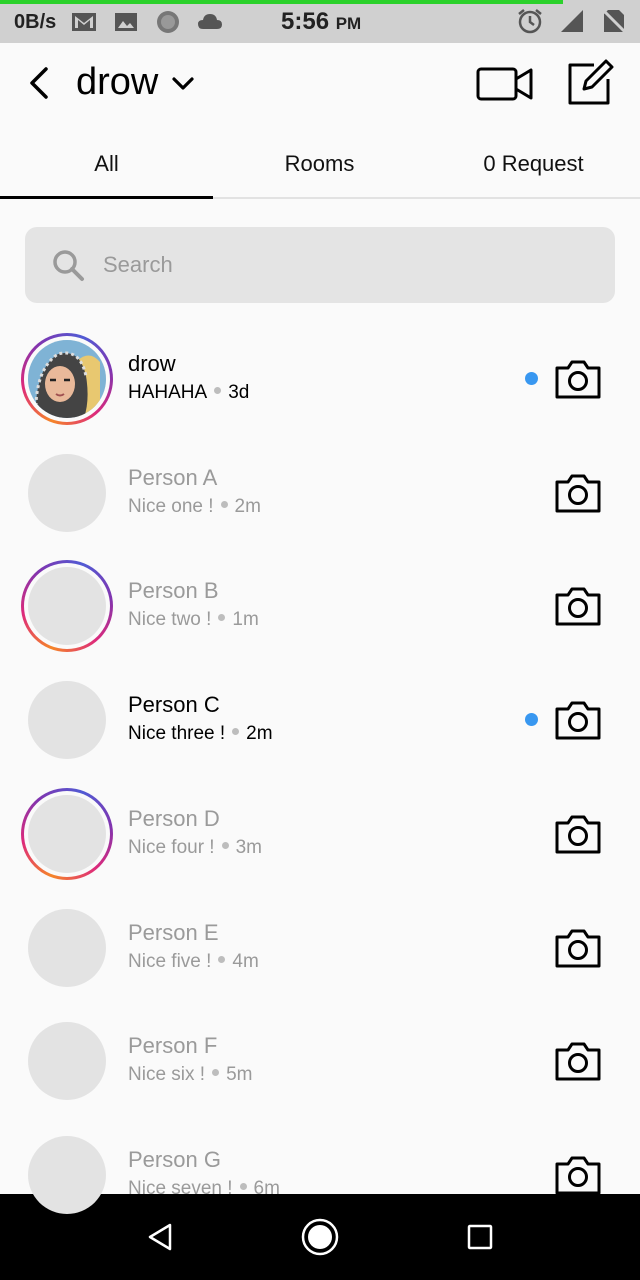  What do you see at coordinates (245, 961) in the screenshot?
I see `thread-time: 4m` at bounding box center [245, 961].